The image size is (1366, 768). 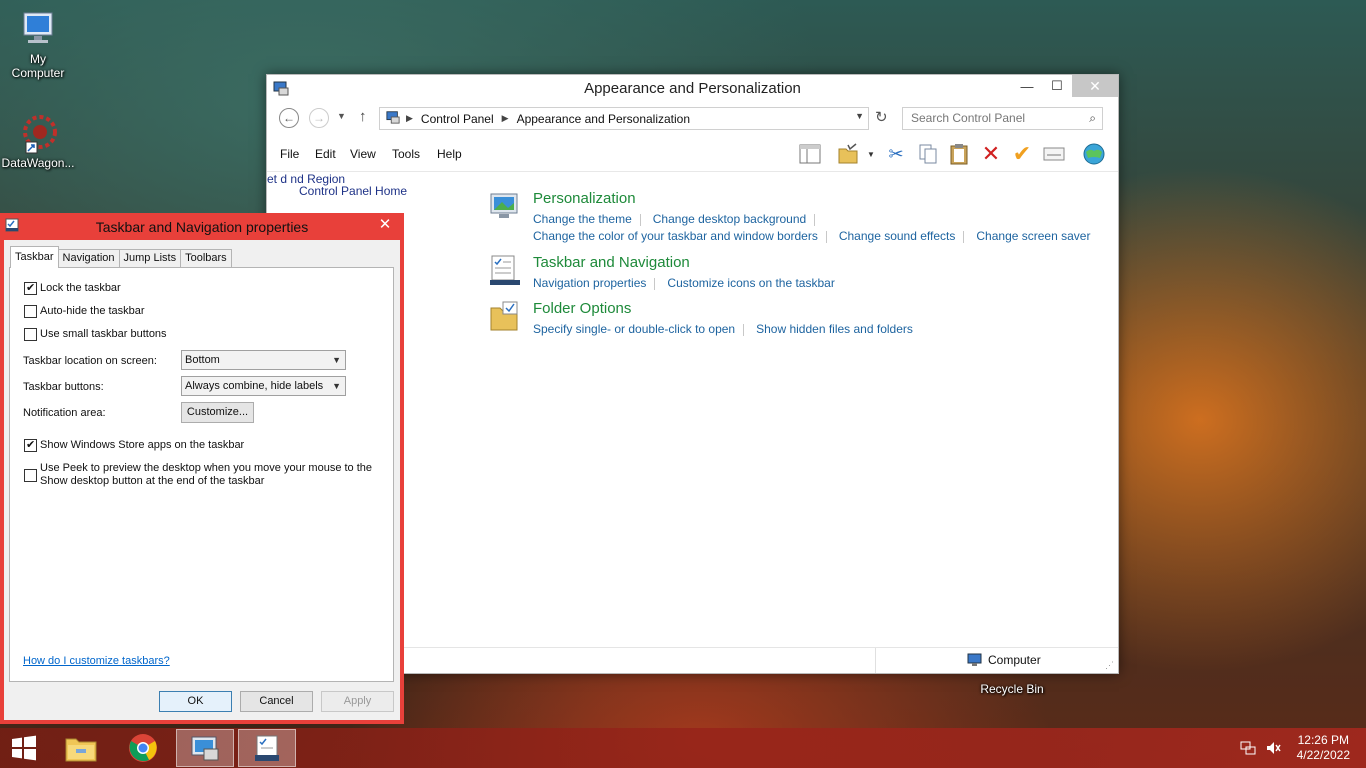 I want to click on resize-grip-icon: ⋰, so click(x=1109, y=665).